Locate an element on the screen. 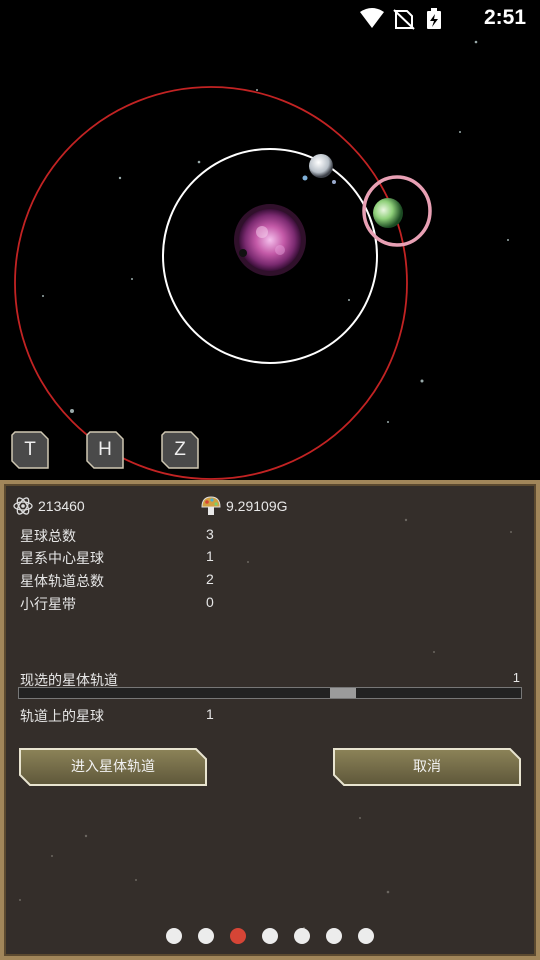  orbit-selector-value: 1 is located at coordinates (516, 677).